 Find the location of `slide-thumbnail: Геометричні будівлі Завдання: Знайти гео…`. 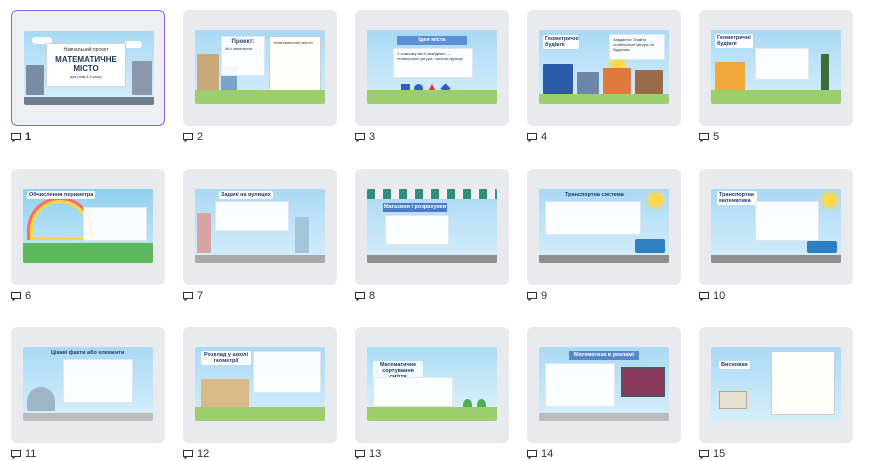

slide-thumbnail: Геометричні будівлі Завдання: Знайти гео… is located at coordinates (604, 67).